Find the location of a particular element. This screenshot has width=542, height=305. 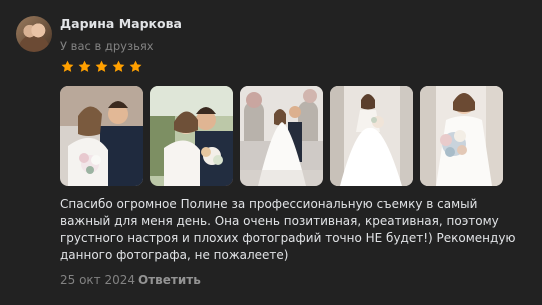

author-name: Дарина Маркова is located at coordinates (121, 23).